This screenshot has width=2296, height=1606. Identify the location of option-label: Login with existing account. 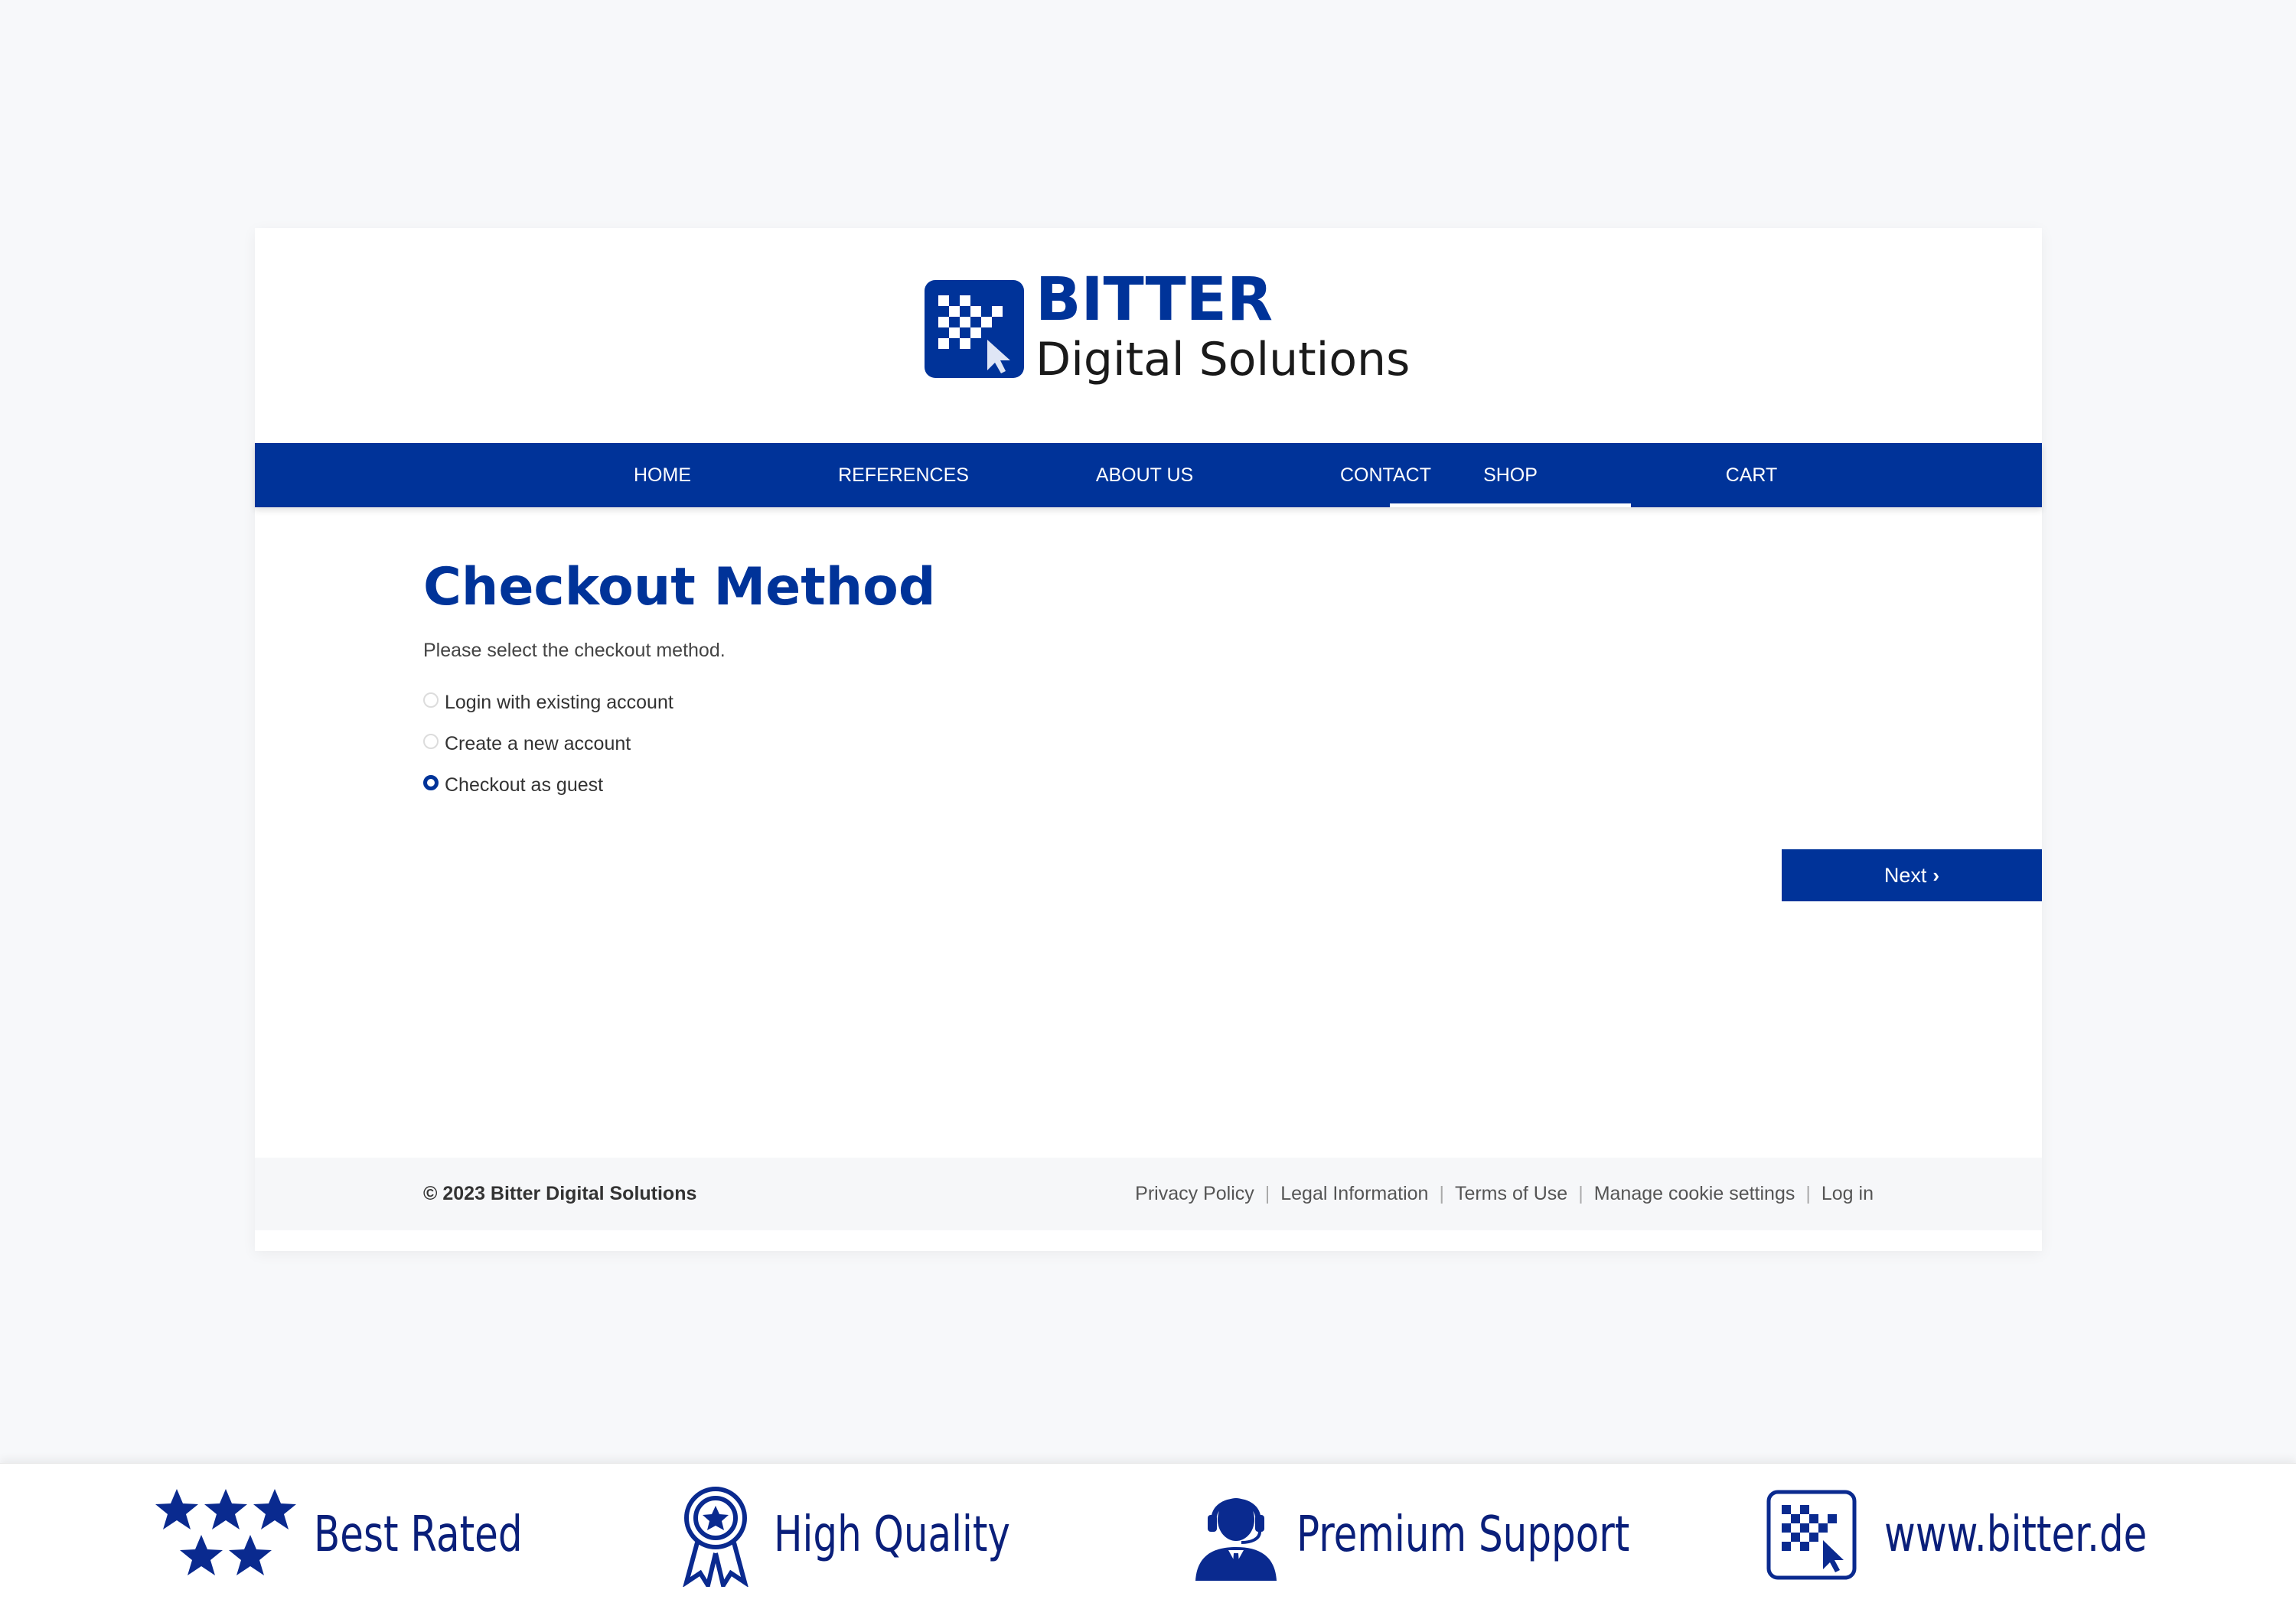
(559, 702).